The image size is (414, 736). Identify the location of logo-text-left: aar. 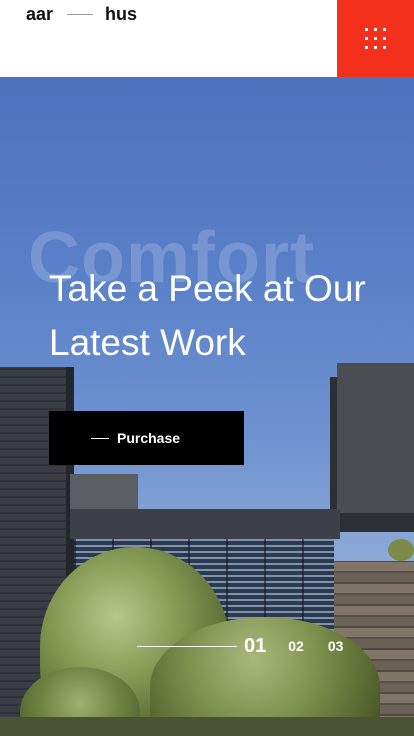
(40, 13).